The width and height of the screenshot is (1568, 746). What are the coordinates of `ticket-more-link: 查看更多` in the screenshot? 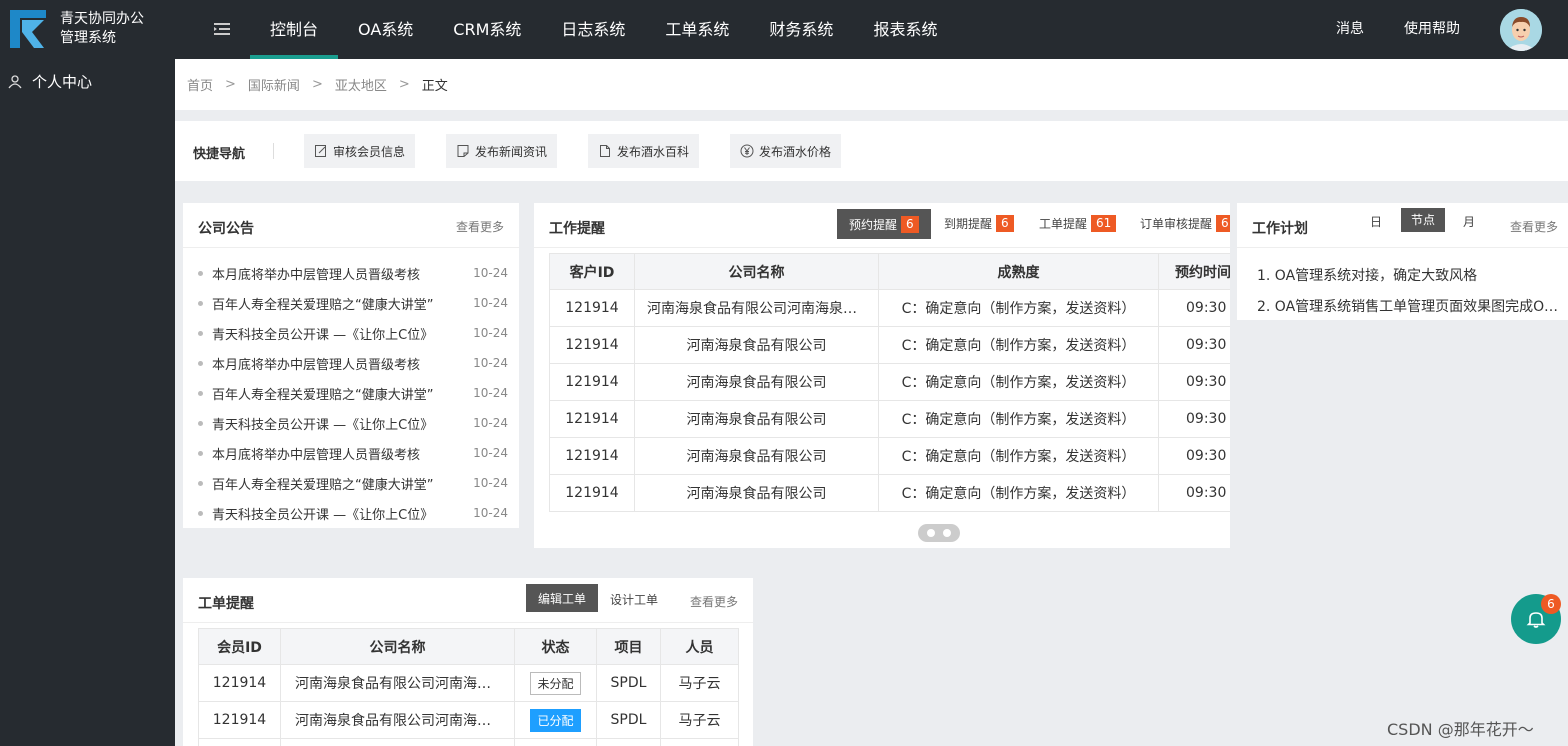 It's located at (714, 601).